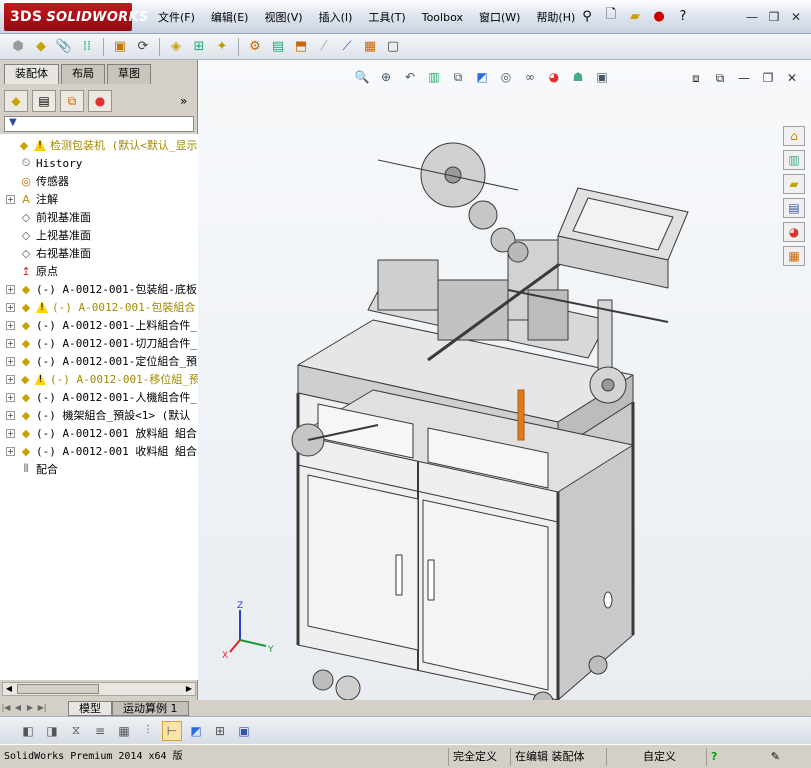 The width and height of the screenshot is (811, 768). What do you see at coordinates (696, 78) in the screenshot?
I see `viewport-split-icon: ⧈` at bounding box center [696, 78].